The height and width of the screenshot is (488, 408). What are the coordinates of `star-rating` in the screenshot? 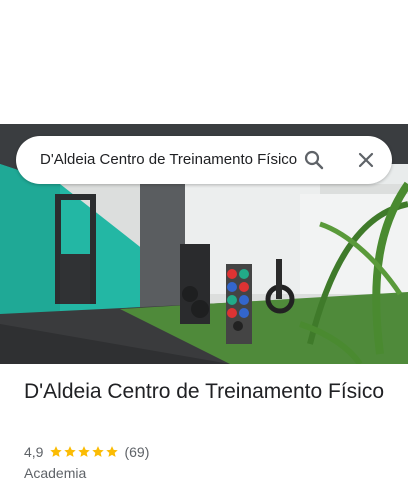 It's located at (84, 452).